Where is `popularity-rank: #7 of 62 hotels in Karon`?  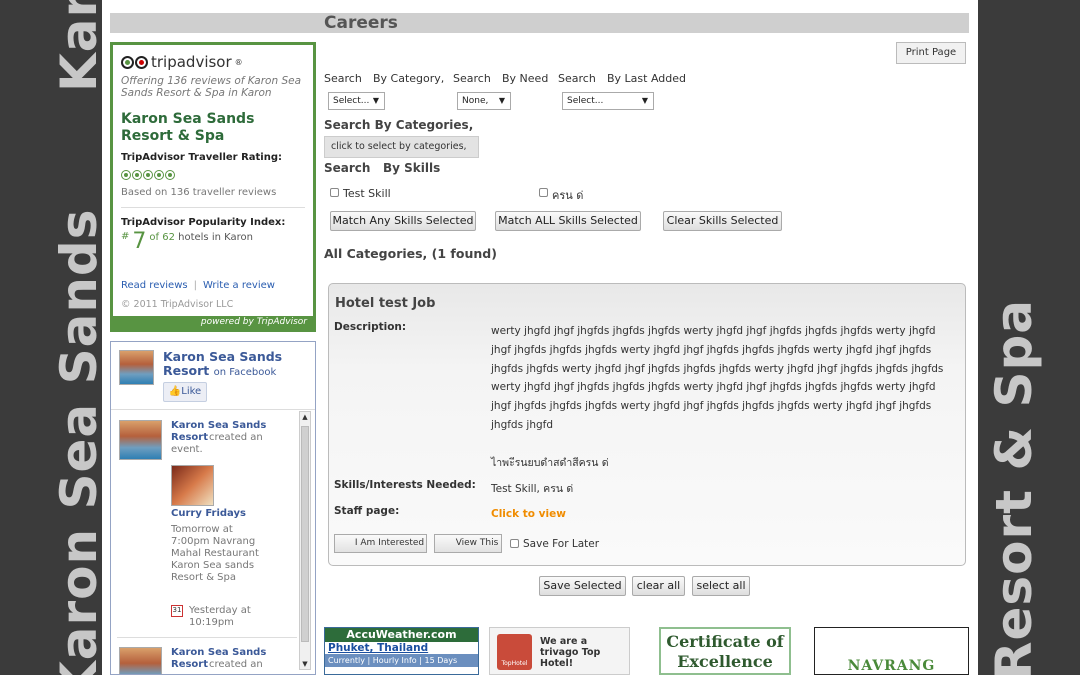
popularity-rank: #7 of 62 hotels in Karon is located at coordinates (187, 241).